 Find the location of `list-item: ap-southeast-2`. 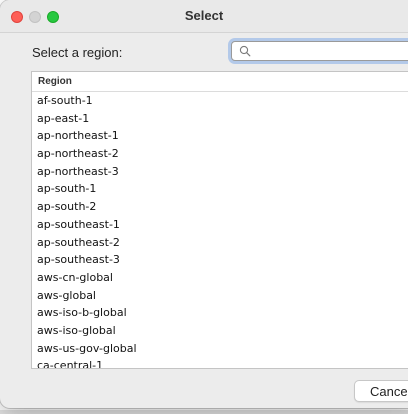

list-item: ap-southeast-2 is located at coordinates (220, 243).